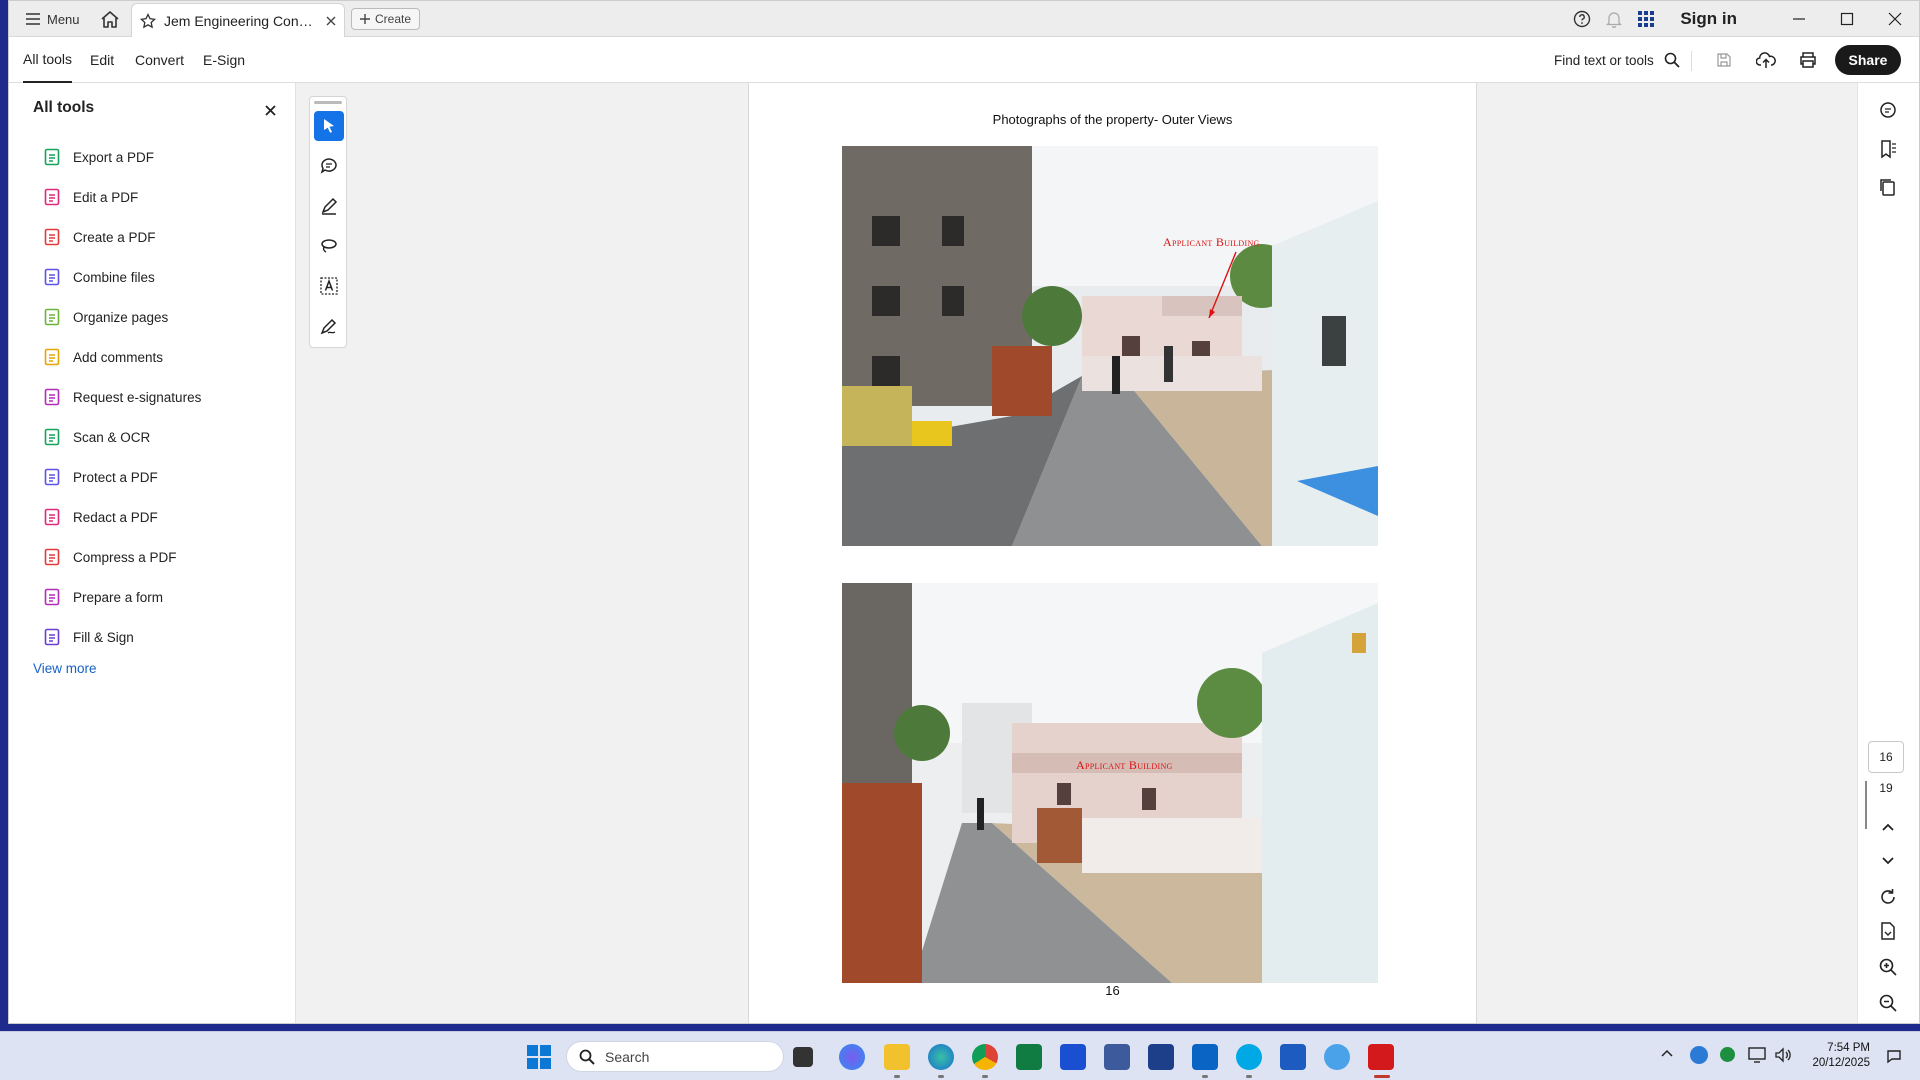 This screenshot has height=1080, width=1920. I want to click on outlook-icon, so click(1205, 1057).